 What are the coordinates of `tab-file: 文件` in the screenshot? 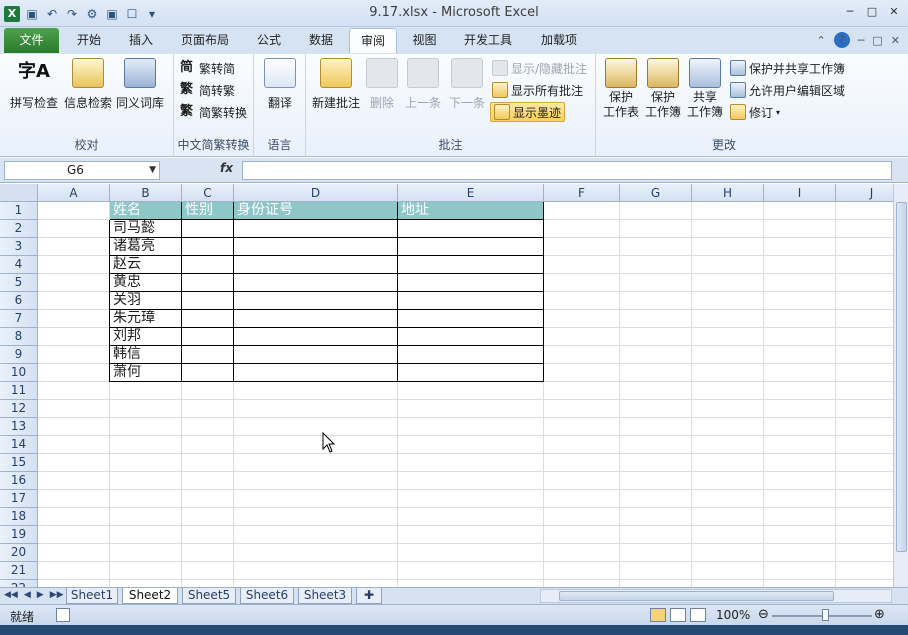 It's located at (31, 40).